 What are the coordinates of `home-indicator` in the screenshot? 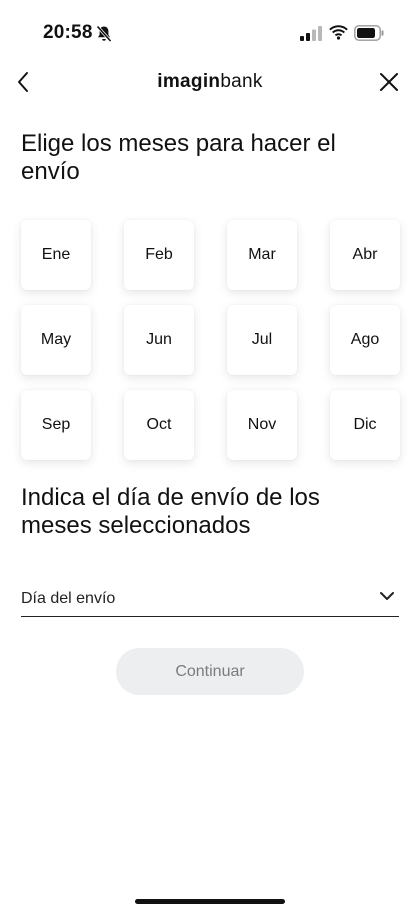 It's located at (210, 901).